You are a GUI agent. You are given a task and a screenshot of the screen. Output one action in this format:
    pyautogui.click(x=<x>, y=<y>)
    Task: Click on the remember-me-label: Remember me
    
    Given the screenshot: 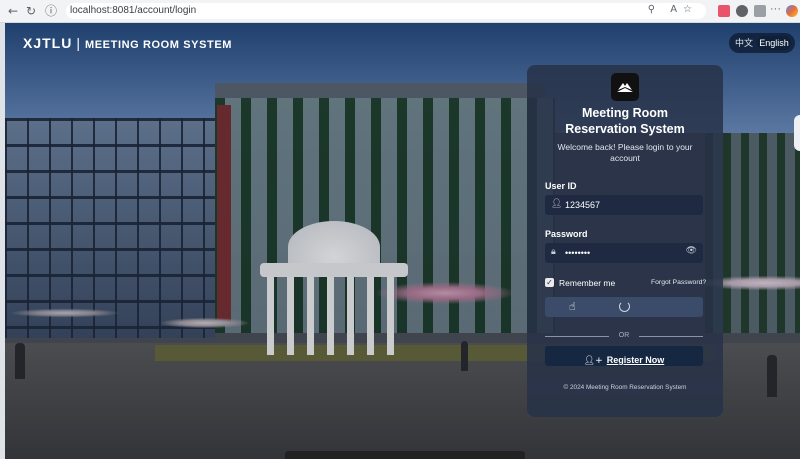 What is the action you would take?
    pyautogui.click(x=587, y=283)
    